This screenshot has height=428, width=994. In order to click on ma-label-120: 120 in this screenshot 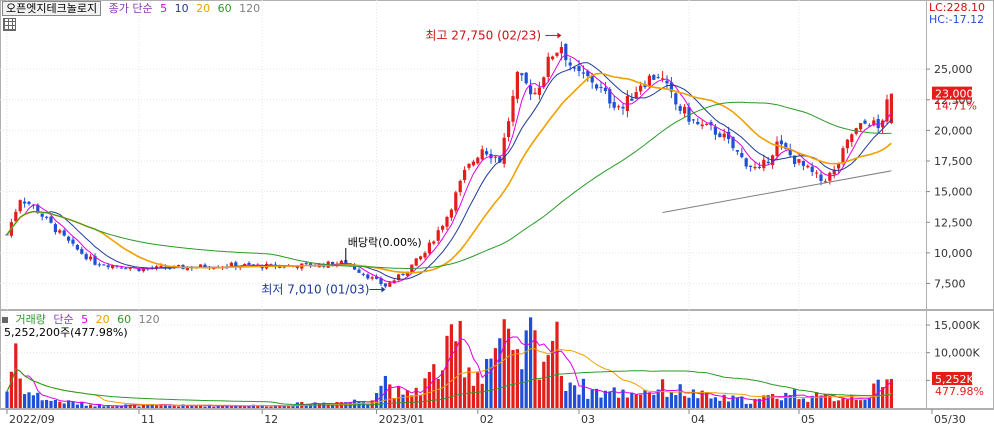, I will do `click(249, 8)`.